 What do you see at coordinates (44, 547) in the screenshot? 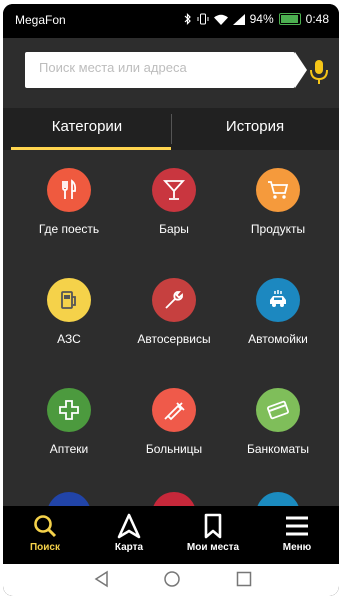
I see `nav-search-label: Поиск` at bounding box center [44, 547].